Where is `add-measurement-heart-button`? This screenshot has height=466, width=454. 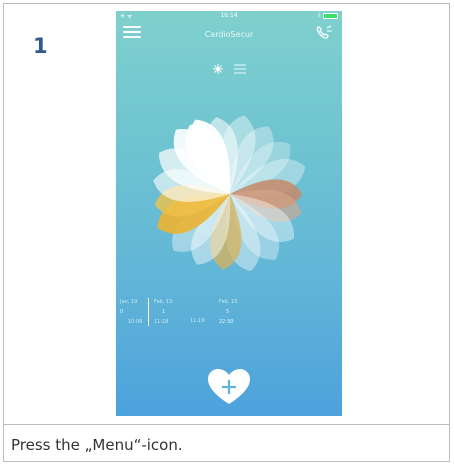
add-measurement-heart-button is located at coordinates (229, 387).